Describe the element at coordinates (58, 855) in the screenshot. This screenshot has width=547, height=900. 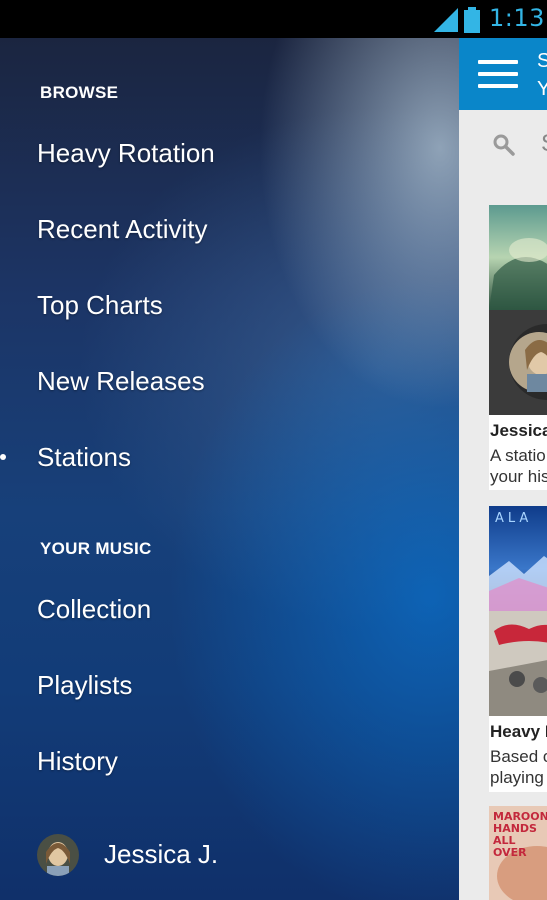
I see `avatar` at that location.